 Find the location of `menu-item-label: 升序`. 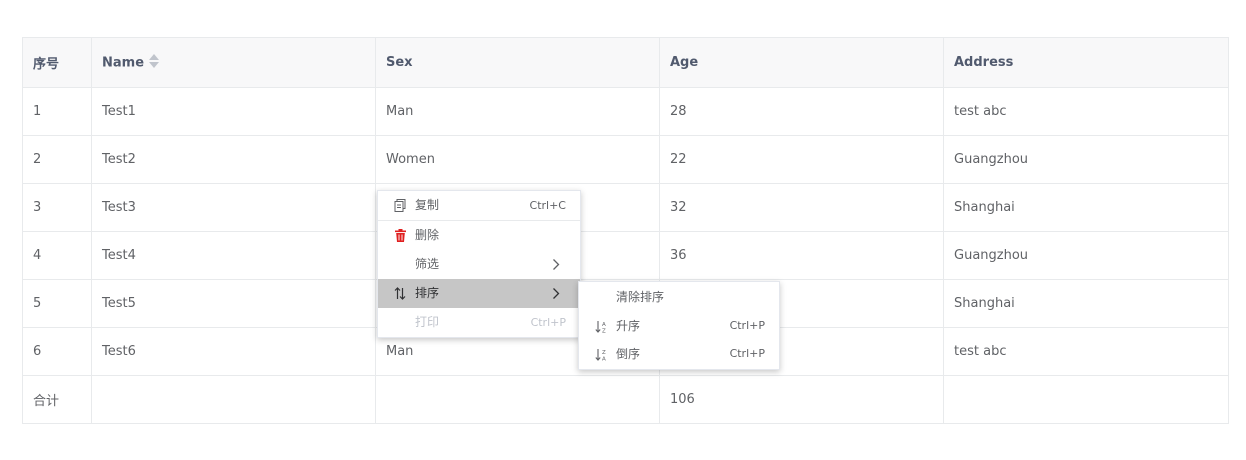

menu-item-label: 升序 is located at coordinates (628, 326).